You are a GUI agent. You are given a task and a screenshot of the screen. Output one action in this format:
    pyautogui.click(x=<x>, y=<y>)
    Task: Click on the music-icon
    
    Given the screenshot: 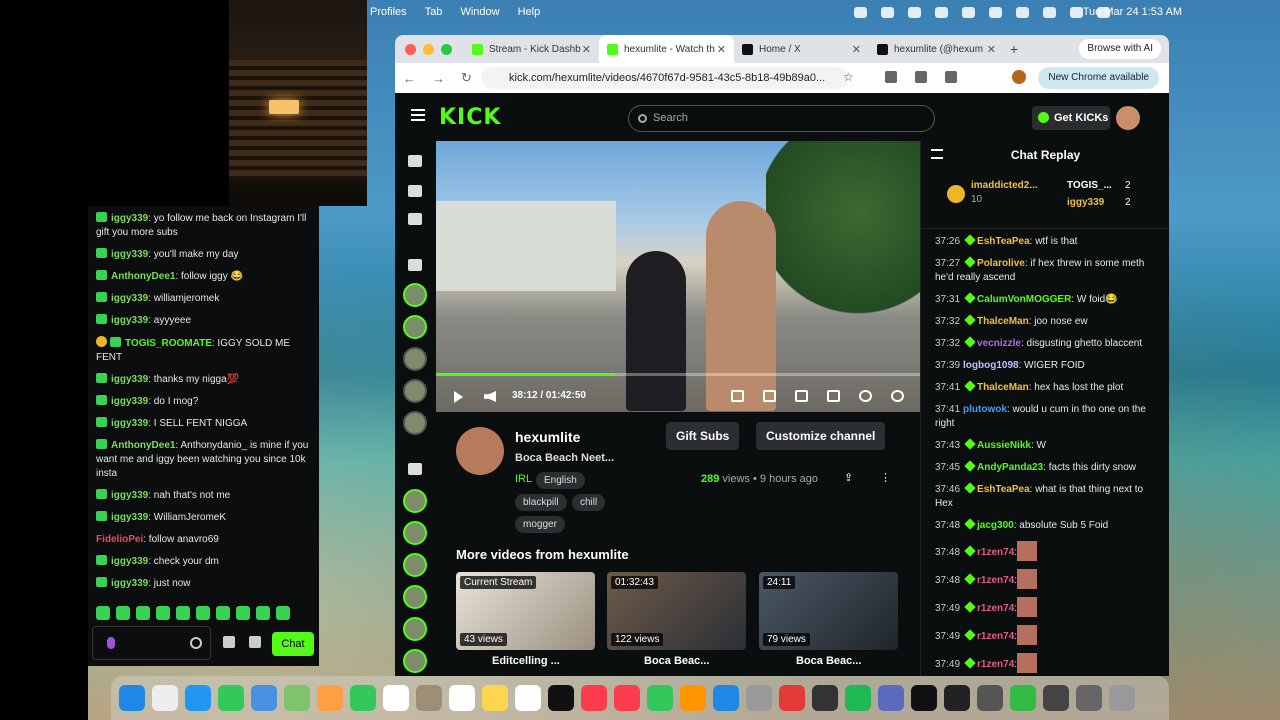 What is the action you would take?
    pyautogui.click(x=594, y=698)
    